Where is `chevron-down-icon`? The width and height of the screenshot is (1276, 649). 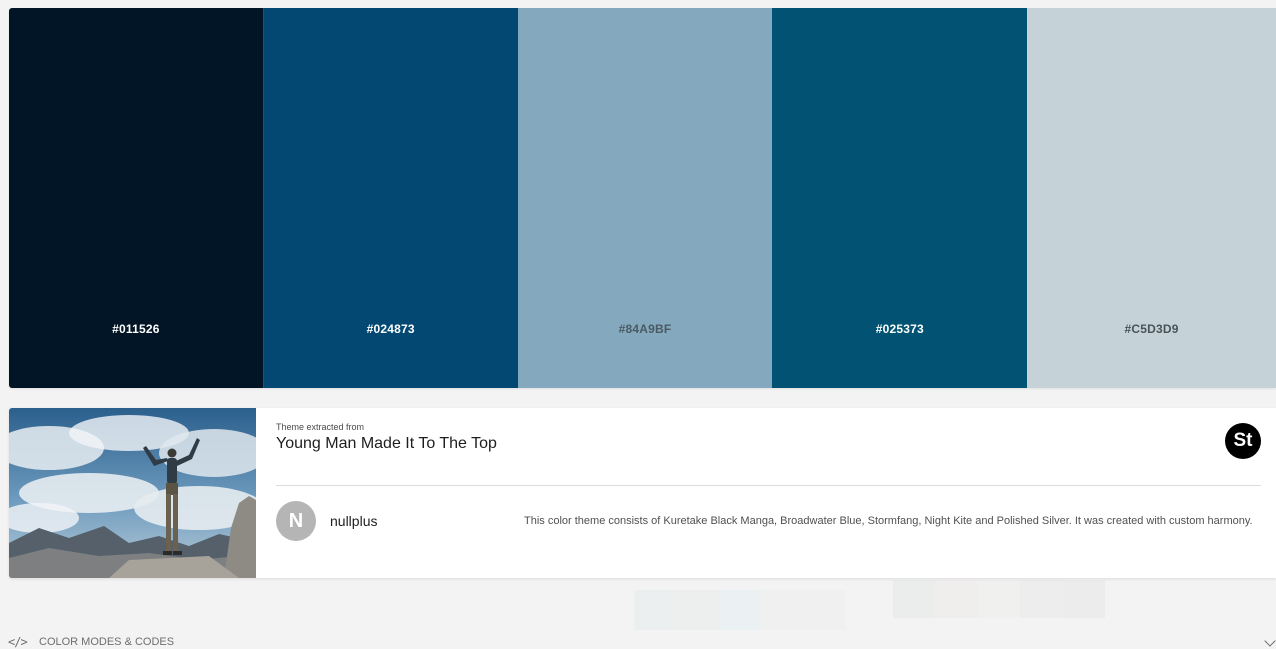
chevron-down-icon is located at coordinates (1270, 641).